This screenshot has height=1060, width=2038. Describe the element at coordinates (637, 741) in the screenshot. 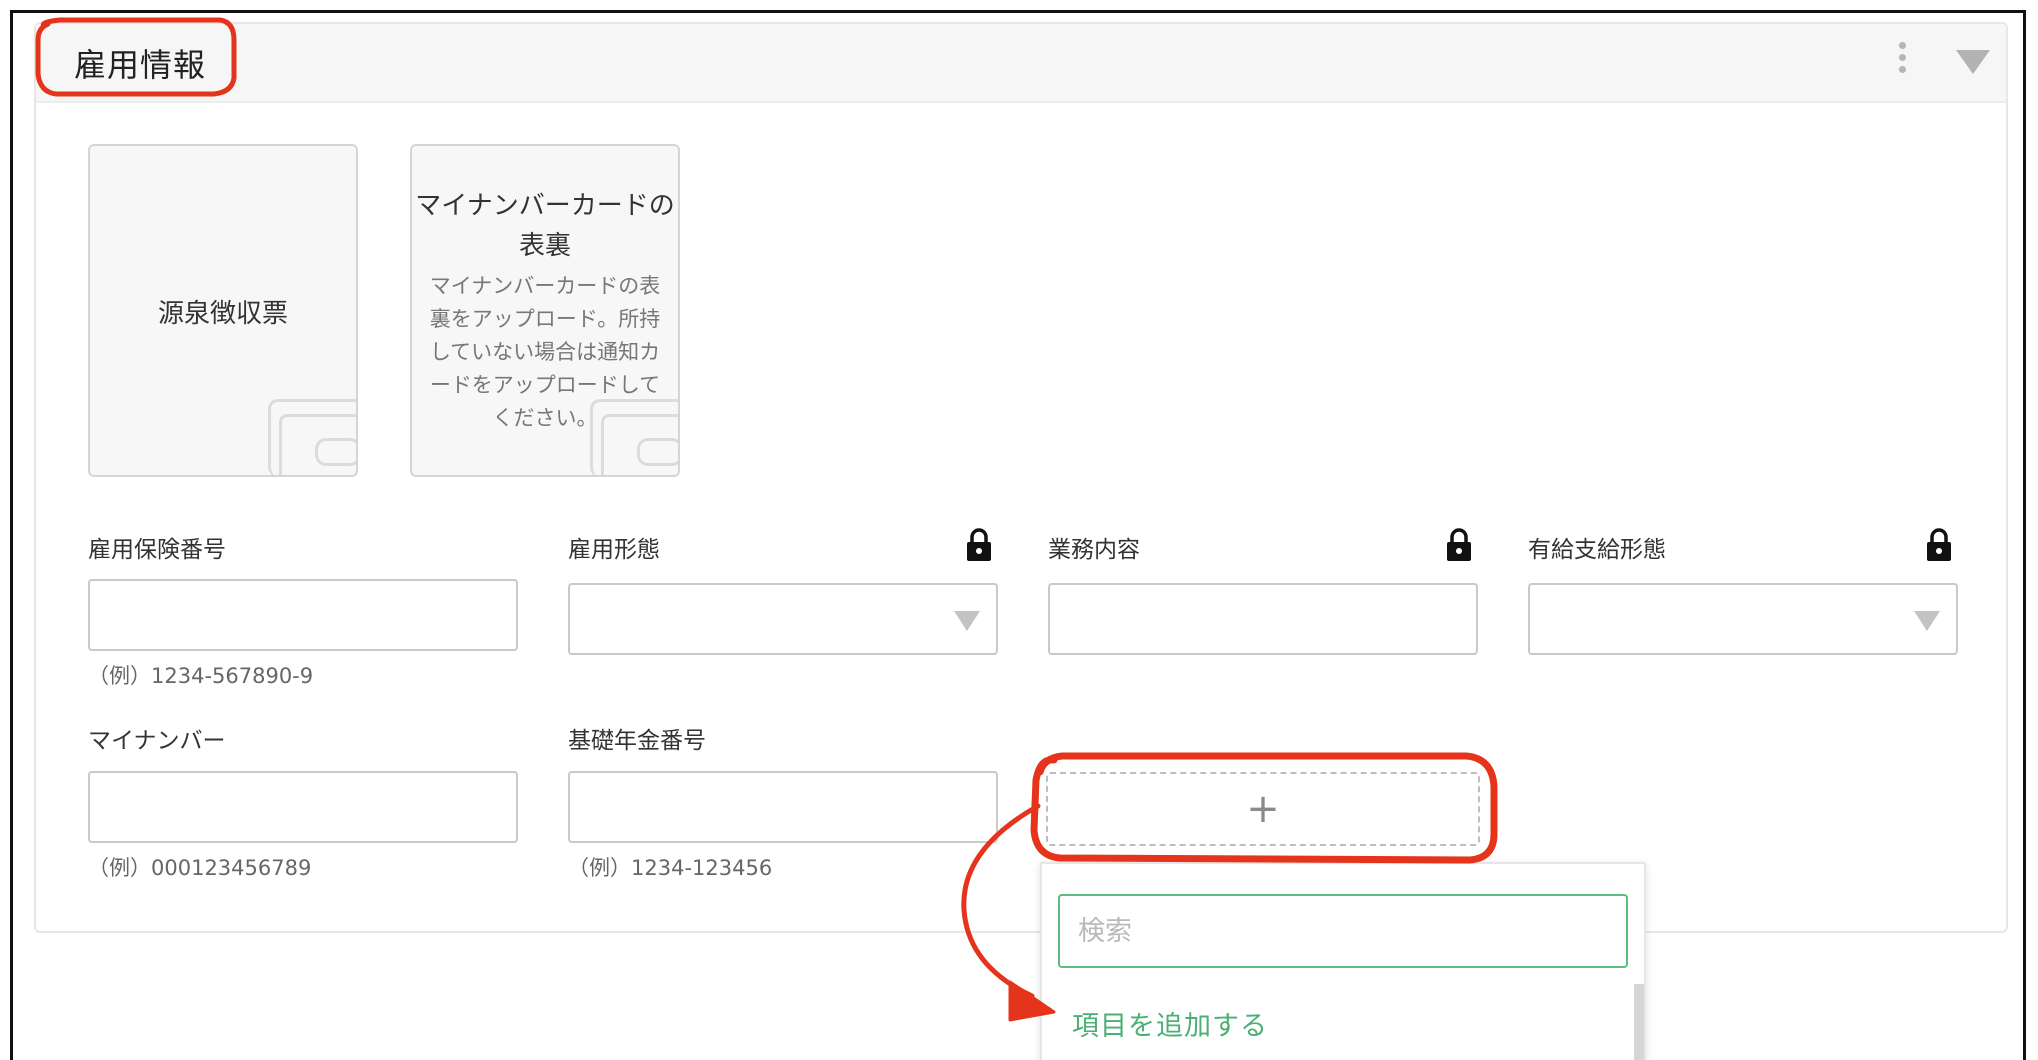

I see `pension-number-label: 基礎年金番号` at that location.